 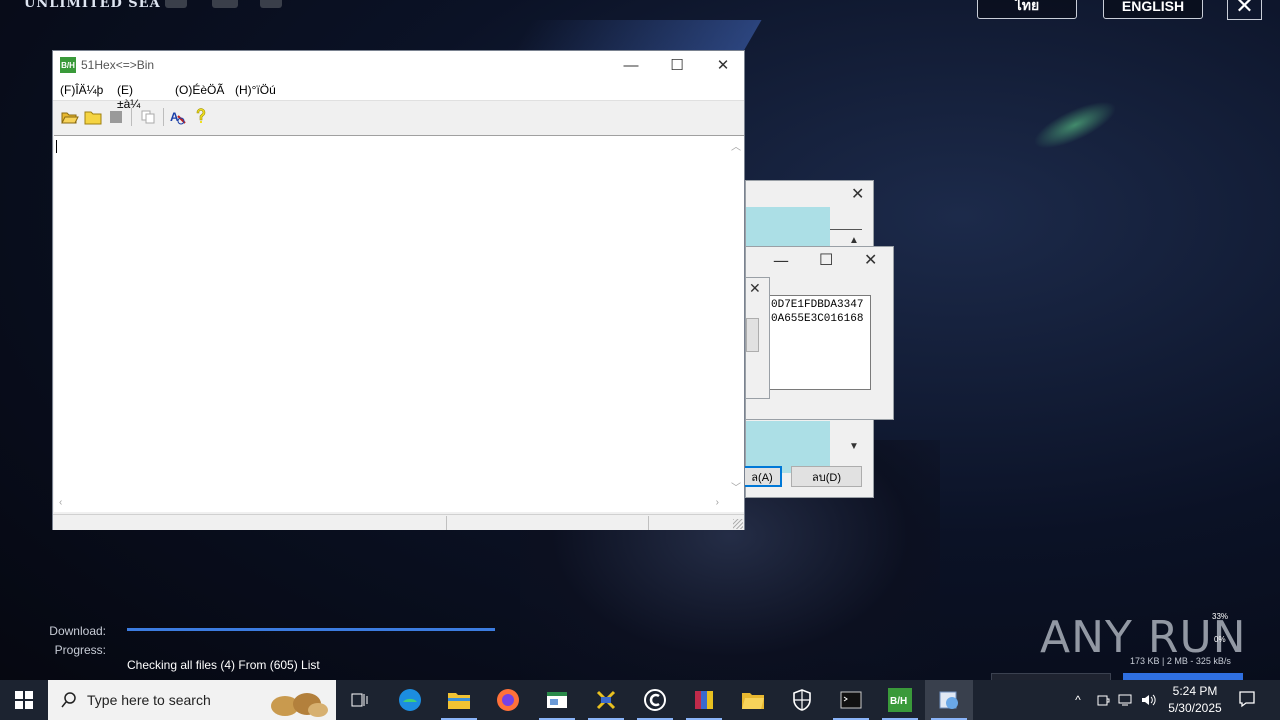 What do you see at coordinates (631, 65) in the screenshot?
I see `minimize-button: —` at bounding box center [631, 65].